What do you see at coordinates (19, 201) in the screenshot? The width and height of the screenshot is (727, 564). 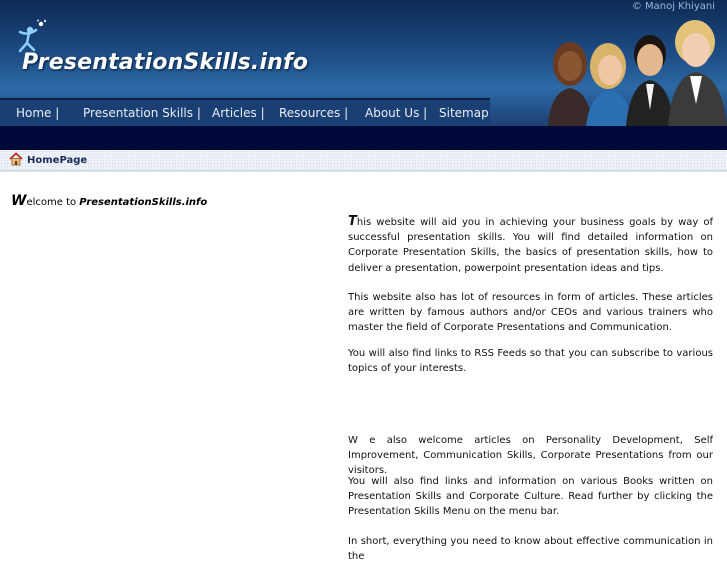 I see `welcome-first-letter: W` at bounding box center [19, 201].